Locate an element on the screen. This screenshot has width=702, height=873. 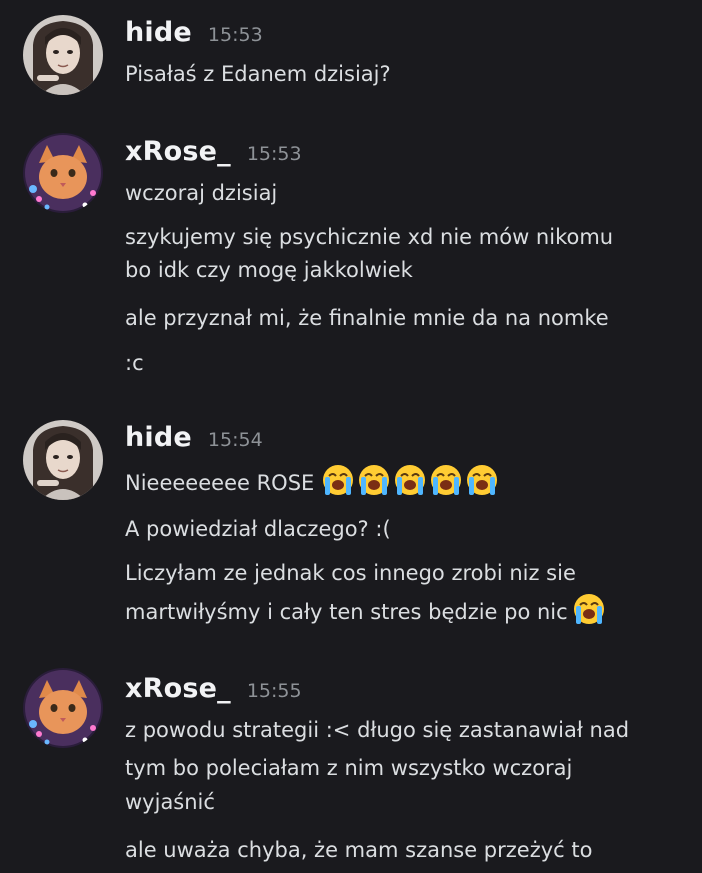
message-text: tym bo poleciałam z nim wszystko wczoraj is located at coordinates (349, 768).